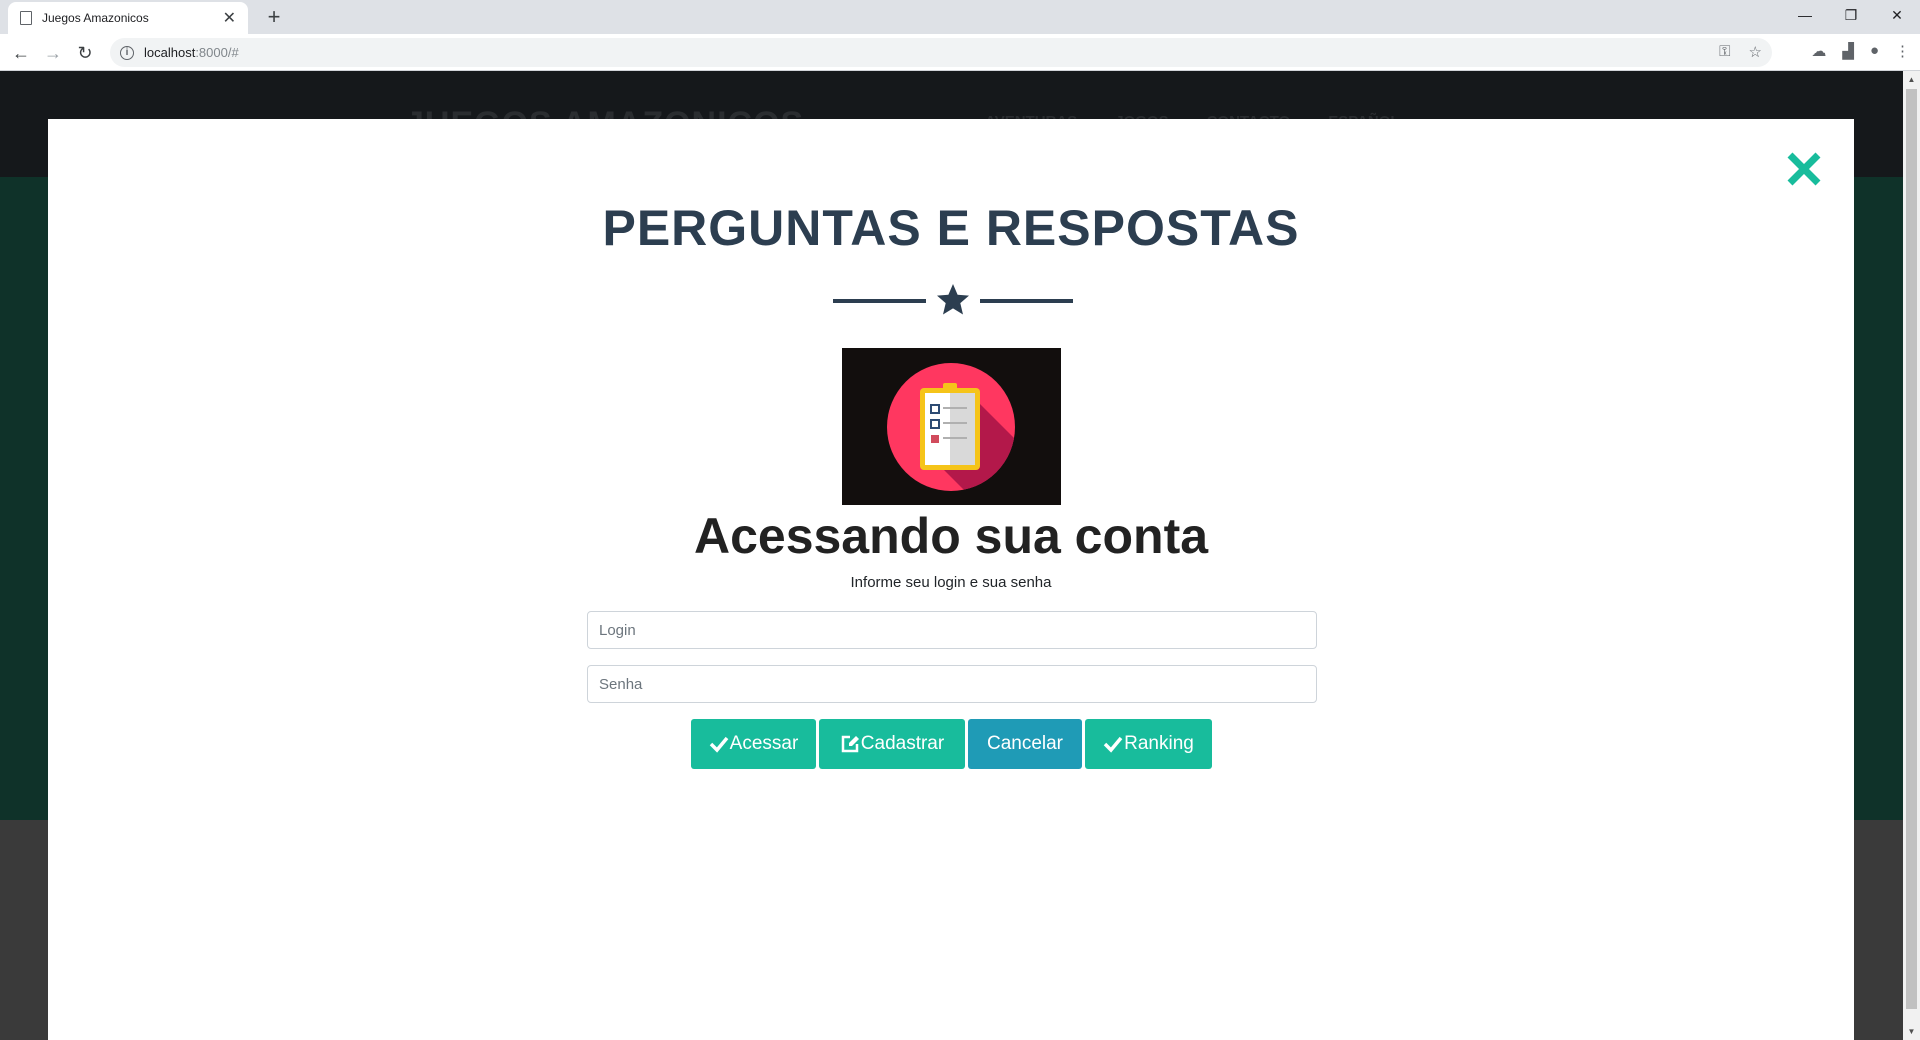  Describe the element at coordinates (127, 52) in the screenshot. I see `info-icon: i` at that location.